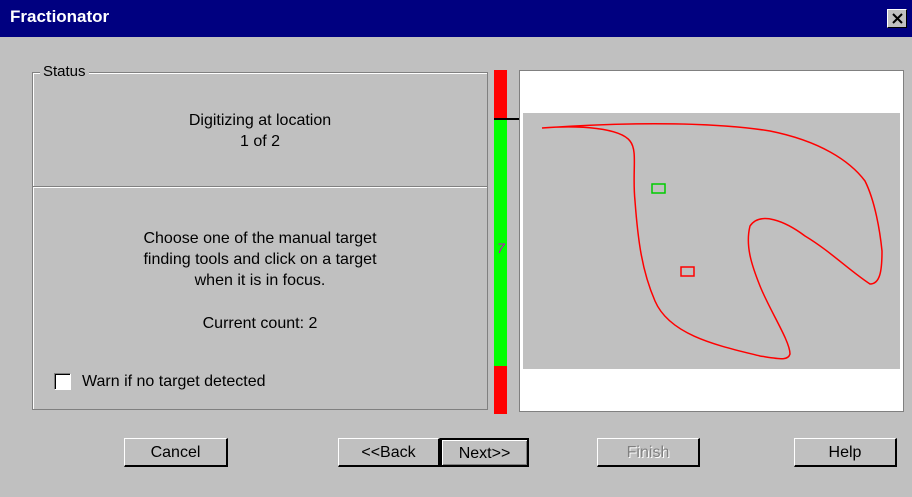 This screenshot has width=912, height=497. What do you see at coordinates (687, 271) in the screenshot?
I see `current-target-marker` at bounding box center [687, 271].